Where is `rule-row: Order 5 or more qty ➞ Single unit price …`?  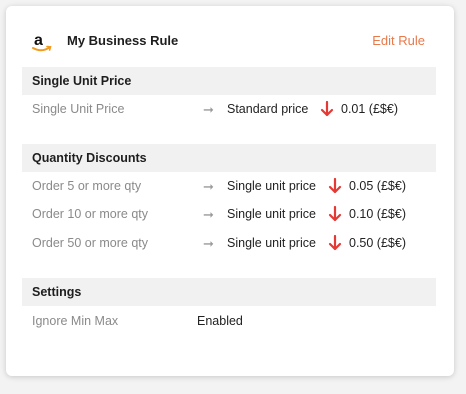 rule-row: Order 5 or more qty ➞ Single unit price … is located at coordinates (230, 187).